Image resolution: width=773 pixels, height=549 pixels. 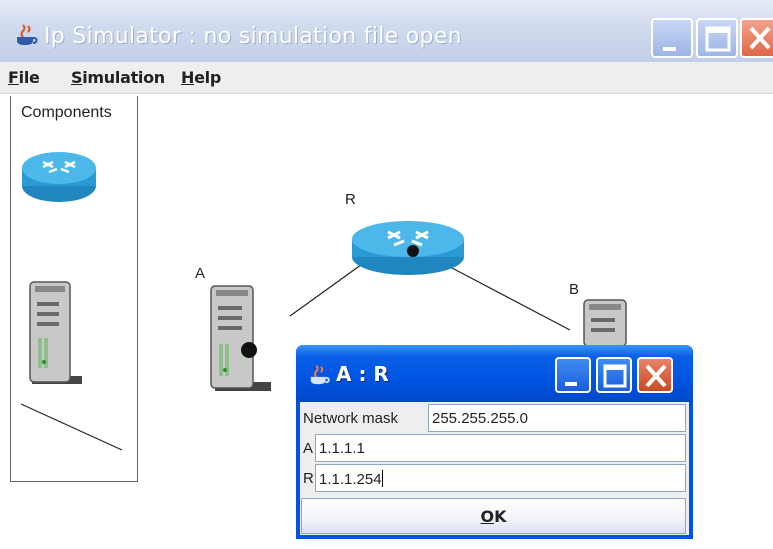 I want to click on r-address-row: R 1.1.1.254, so click(x=494, y=479).